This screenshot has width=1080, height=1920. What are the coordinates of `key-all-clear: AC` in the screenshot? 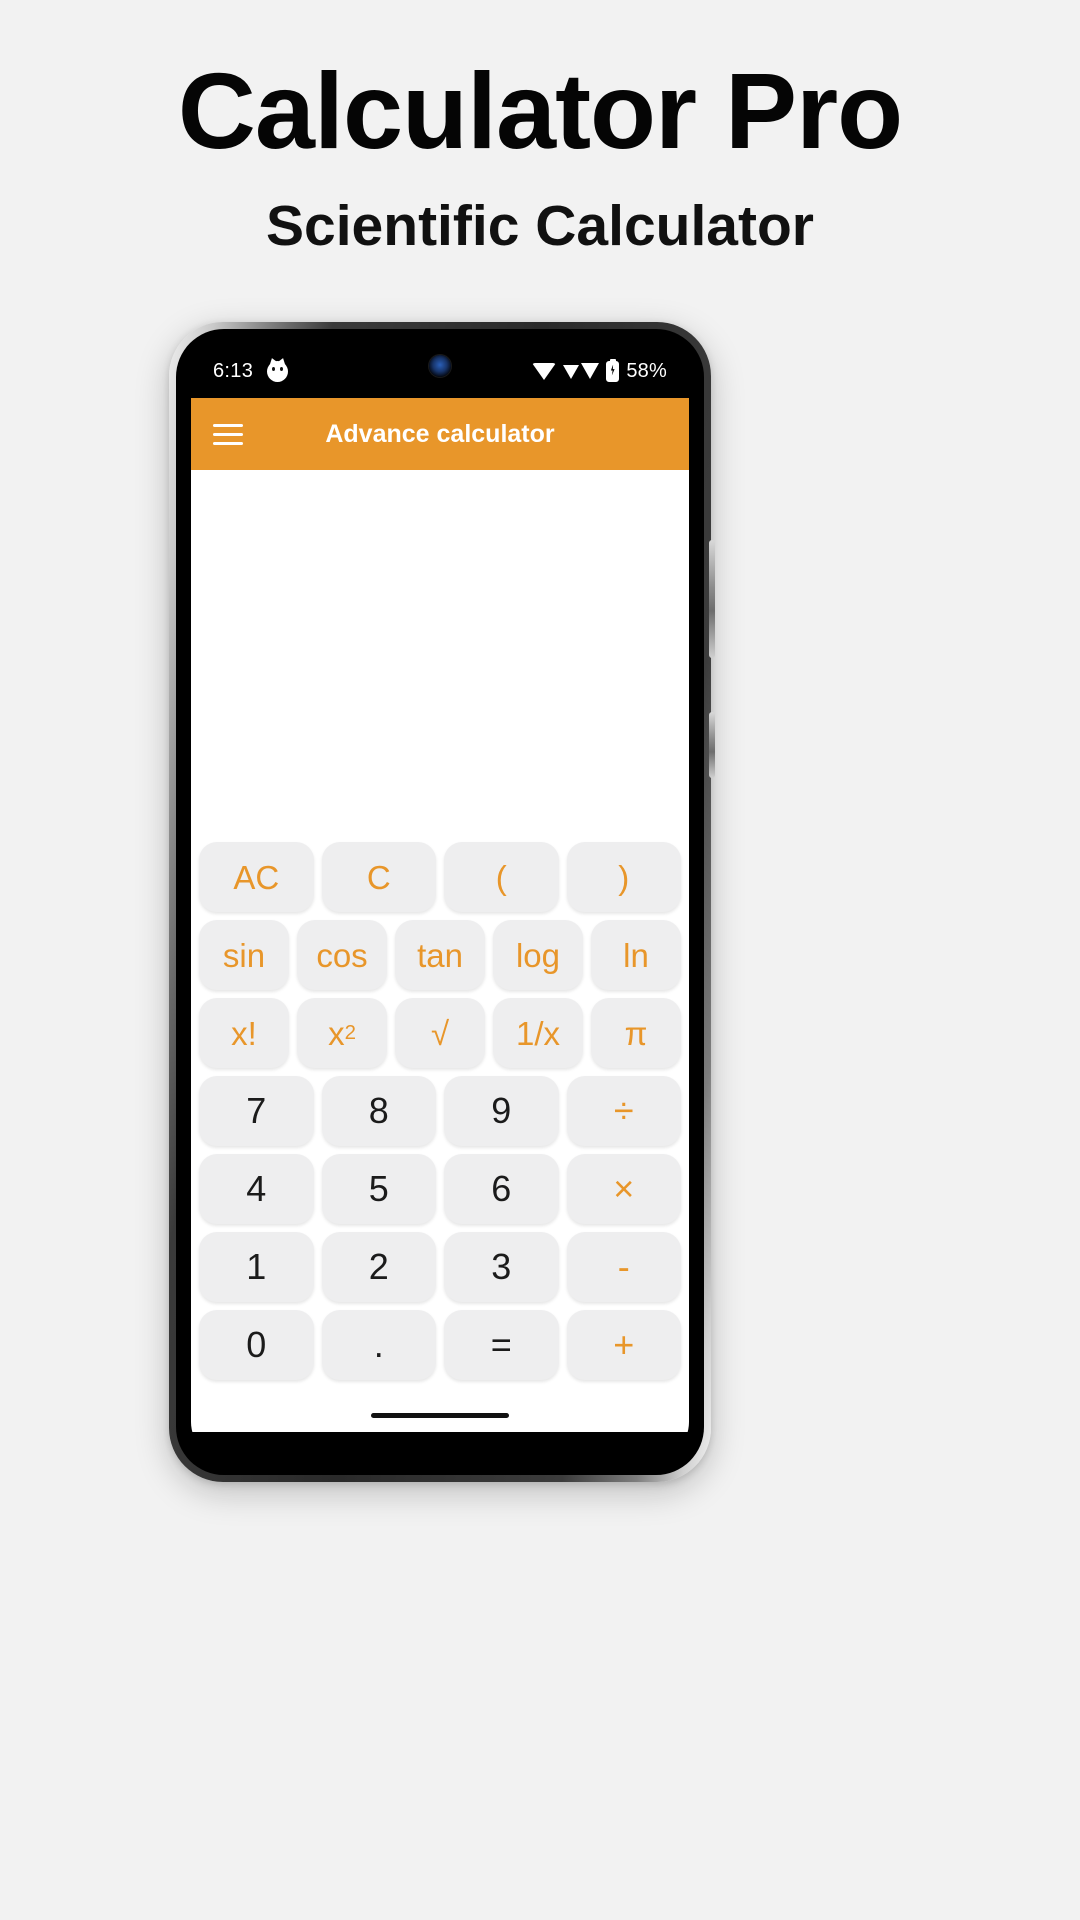 It's located at (256, 877).